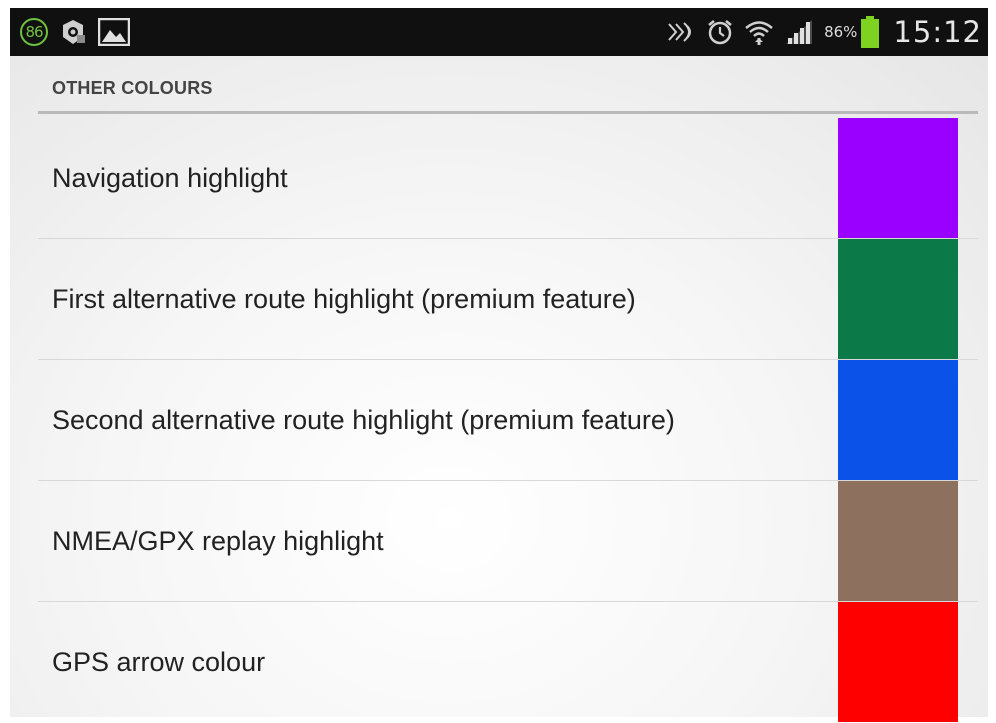 The image size is (996, 723). Describe the element at coordinates (759, 32) in the screenshot. I see `wifi-icon` at that location.